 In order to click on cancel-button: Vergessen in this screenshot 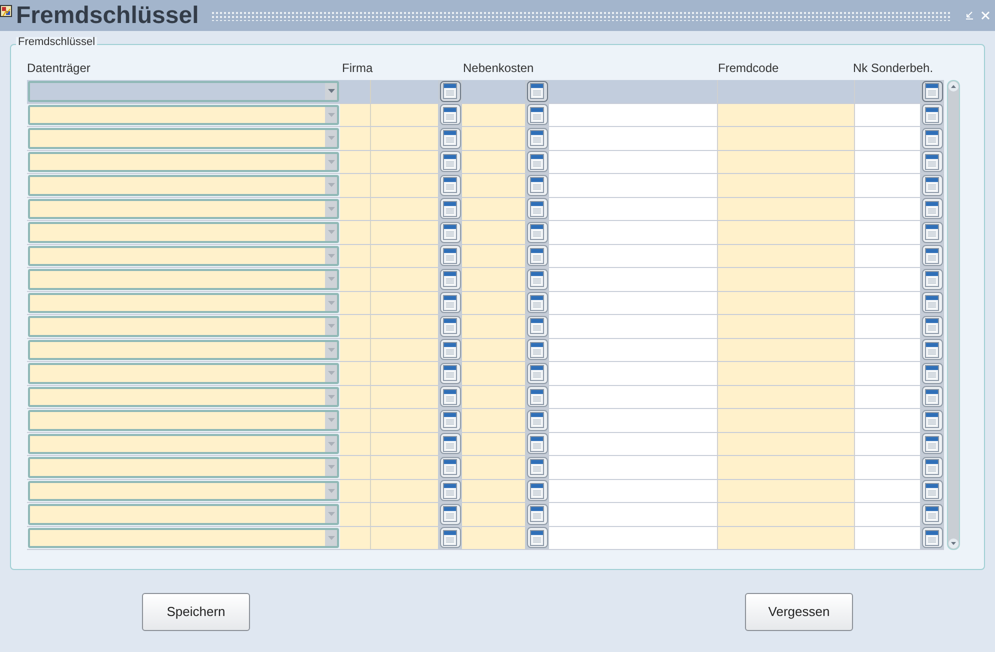, I will do `click(799, 612)`.